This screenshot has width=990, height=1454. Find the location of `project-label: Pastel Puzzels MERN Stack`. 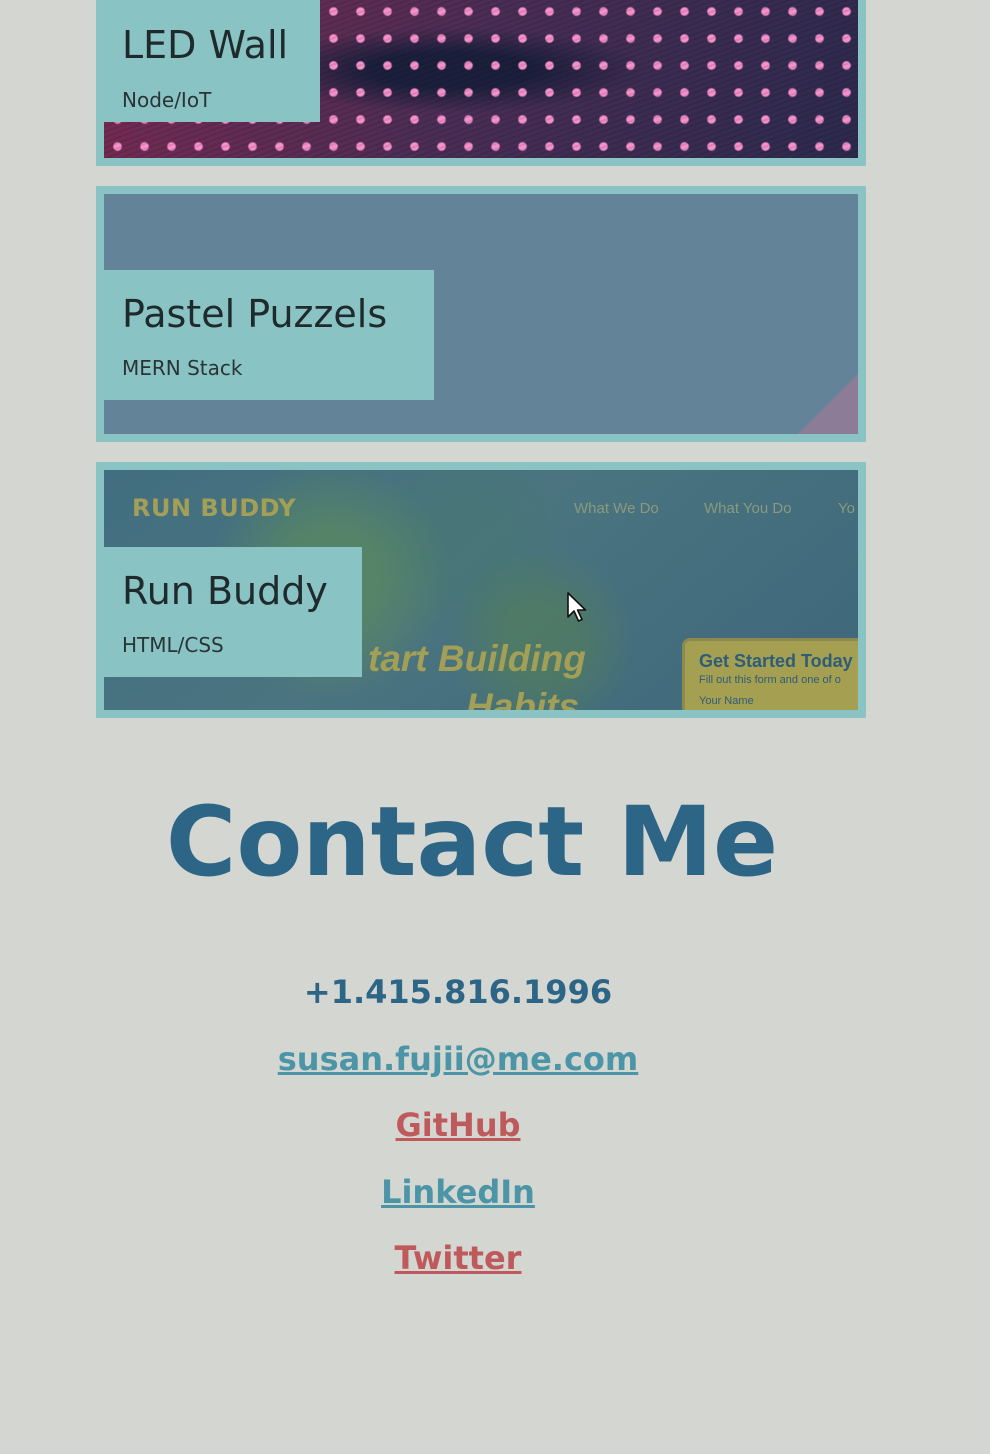

project-label: Pastel Puzzels MERN Stack is located at coordinates (269, 335).